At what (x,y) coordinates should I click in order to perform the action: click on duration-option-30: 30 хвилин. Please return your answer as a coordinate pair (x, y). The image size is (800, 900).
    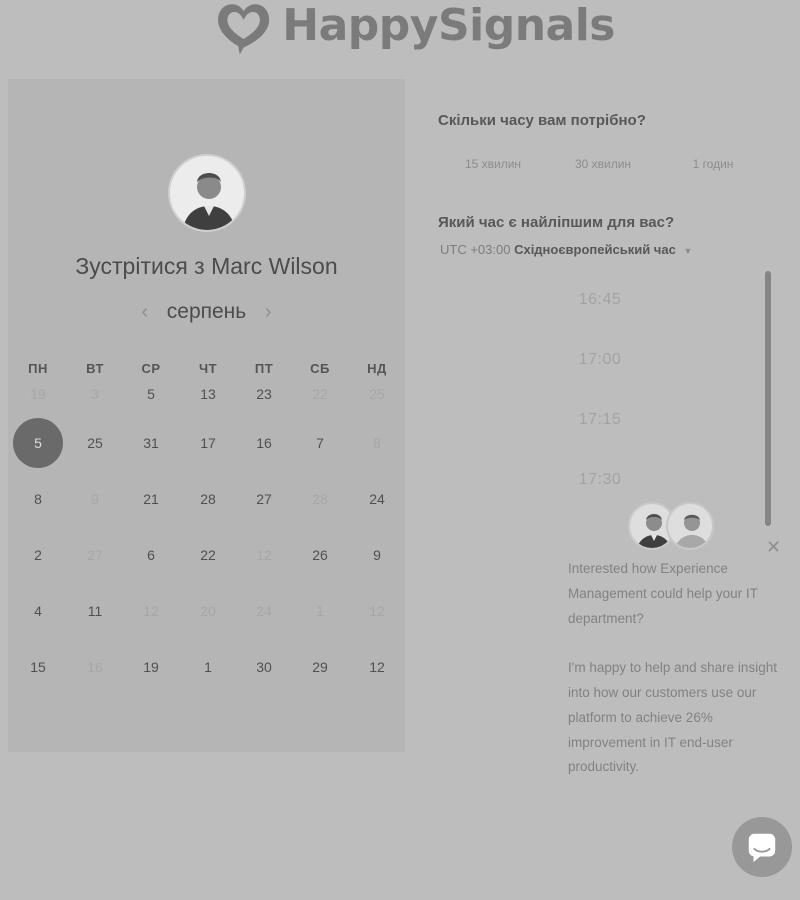
    Looking at the image, I should click on (603, 164).